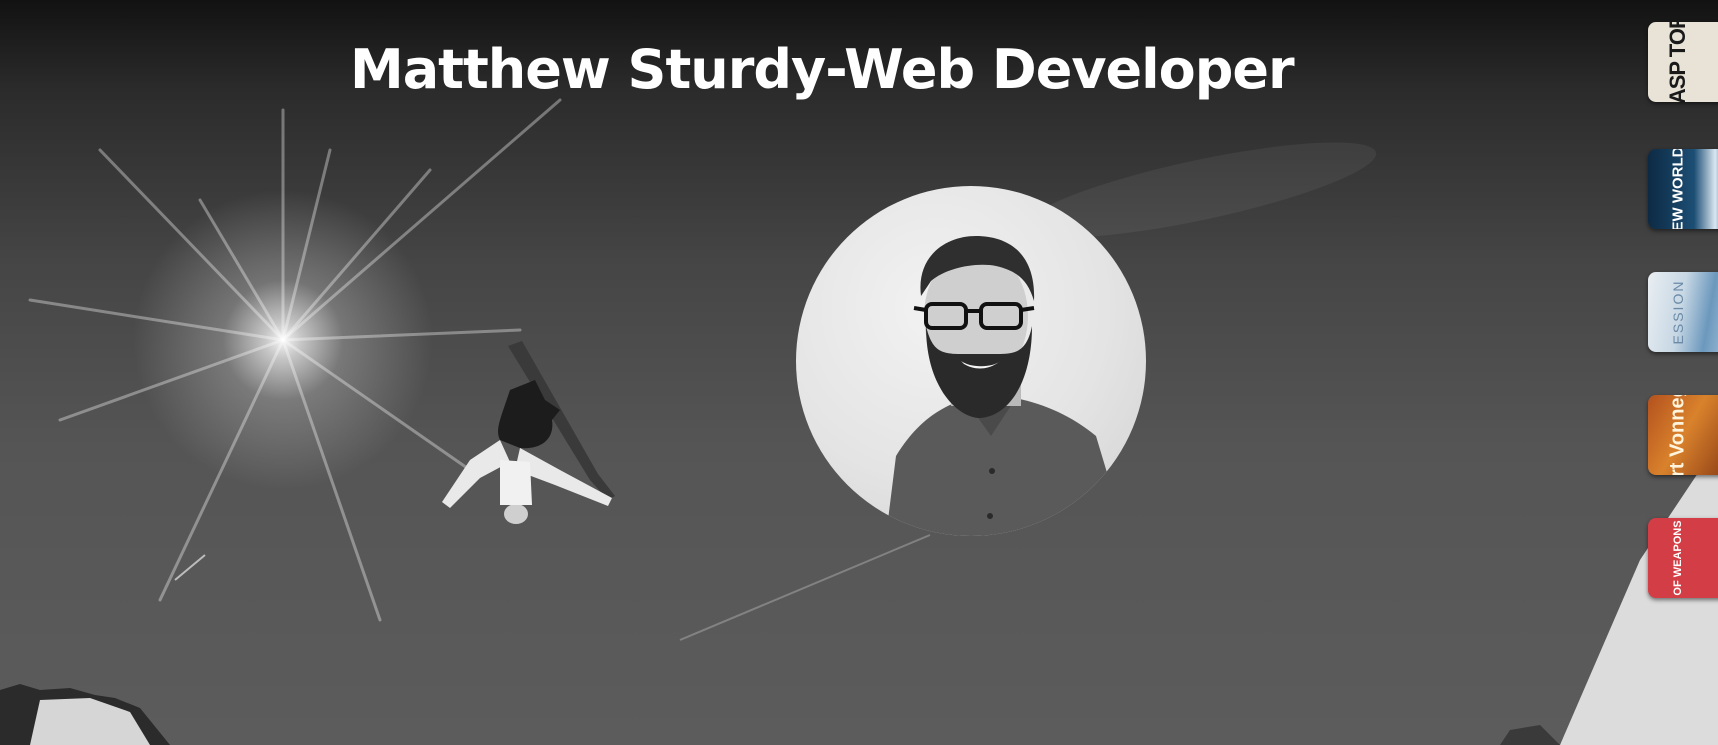  I want to click on book-thumbnail-3: ESSION, so click(1683, 312).